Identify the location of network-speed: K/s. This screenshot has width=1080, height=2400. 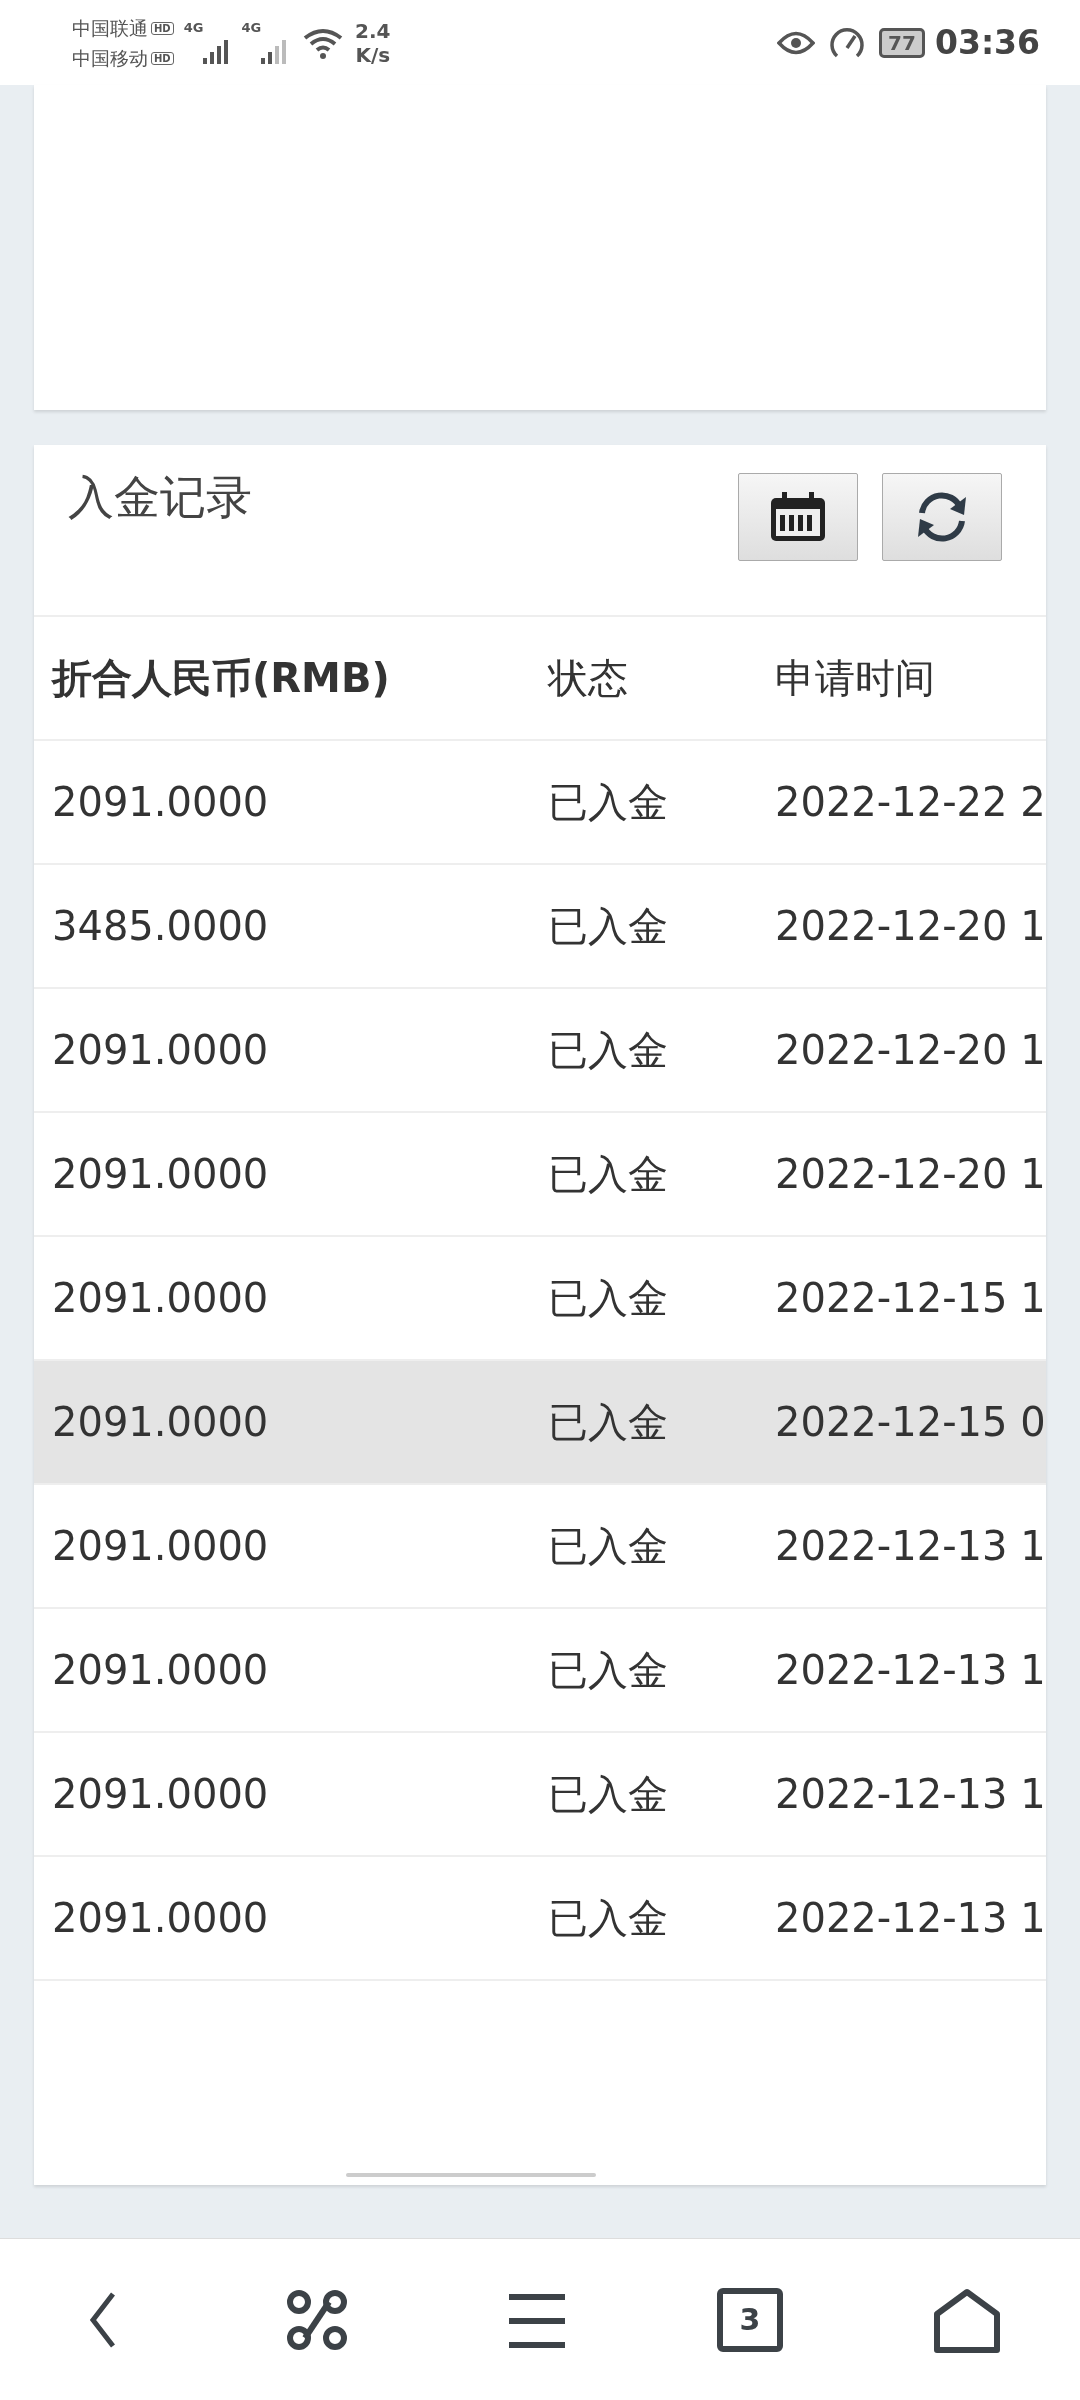
(373, 54).